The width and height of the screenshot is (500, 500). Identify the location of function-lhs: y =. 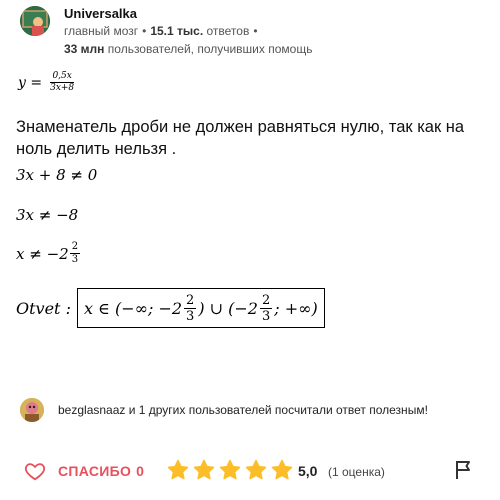
(30, 82).